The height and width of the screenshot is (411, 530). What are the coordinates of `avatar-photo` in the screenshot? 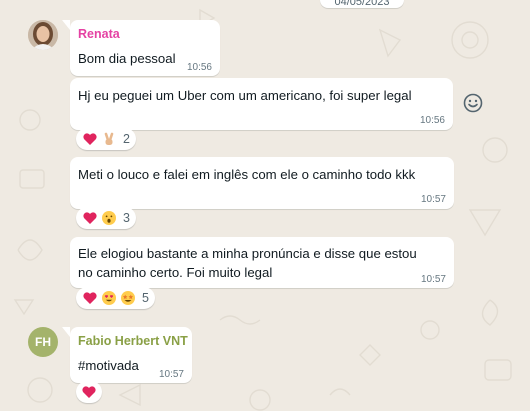 It's located at (43, 35).